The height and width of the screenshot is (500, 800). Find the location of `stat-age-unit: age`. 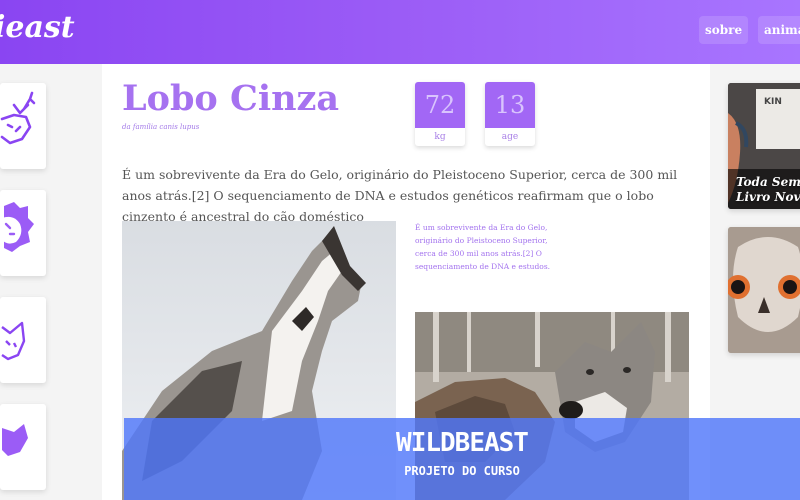

stat-age-unit: age is located at coordinates (510, 137).